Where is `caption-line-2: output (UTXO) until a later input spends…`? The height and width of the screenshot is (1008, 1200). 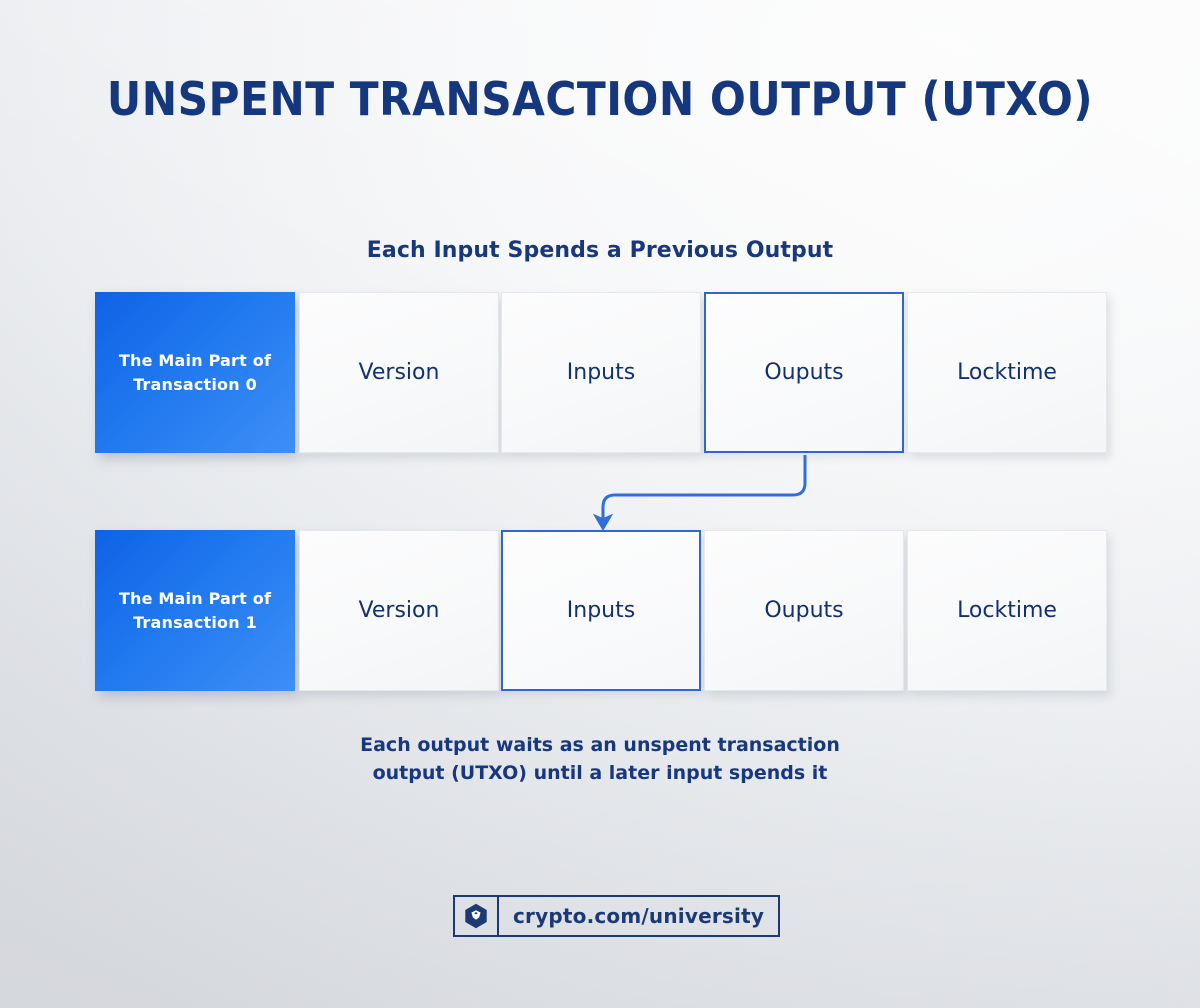 caption-line-2: output (UTXO) until a later input spends… is located at coordinates (600, 773).